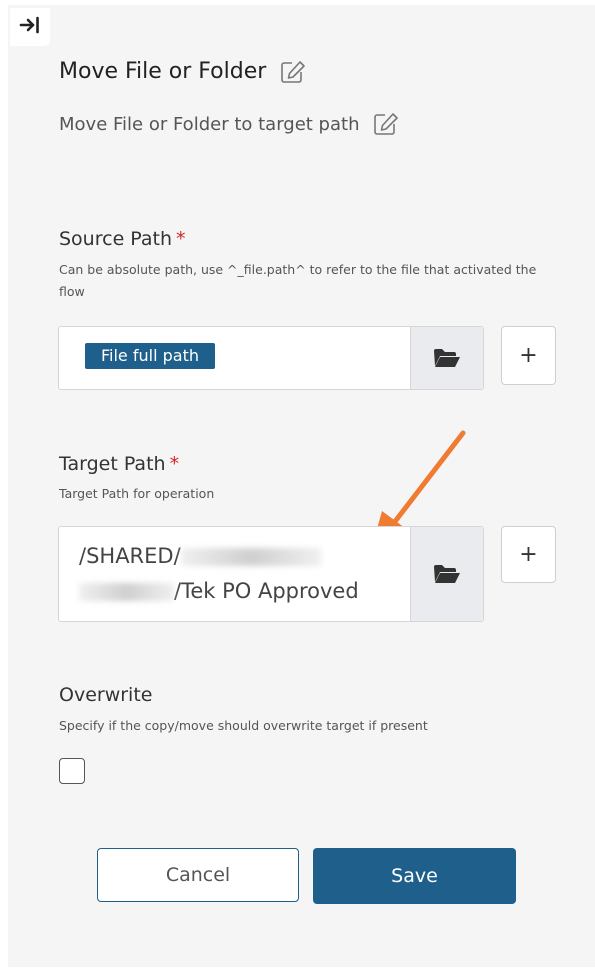 Image resolution: width=595 pixels, height=971 pixels. I want to click on collapse-panel-button, so click(30, 27).